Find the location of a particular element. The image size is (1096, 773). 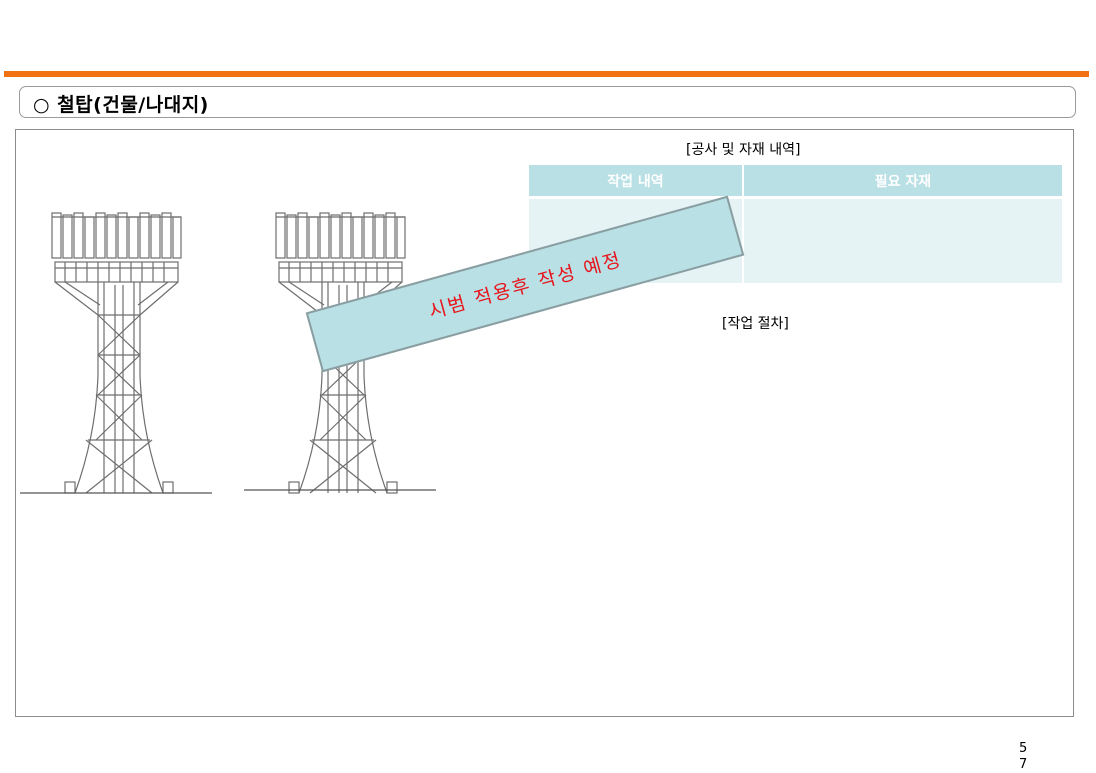

section-title-box: ○ 철탑(건물/나대지) is located at coordinates (547, 102).